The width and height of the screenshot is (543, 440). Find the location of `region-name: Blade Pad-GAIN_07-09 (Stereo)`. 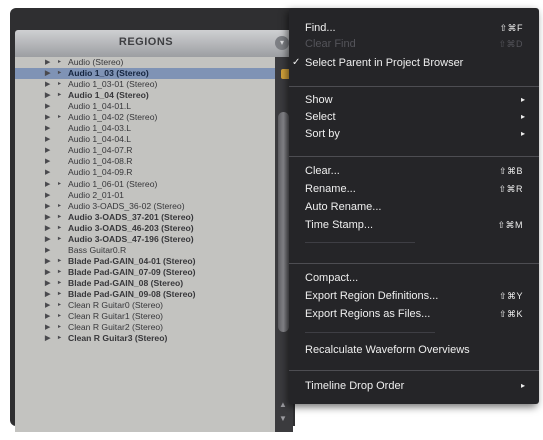

region-name: Blade Pad-GAIN_07-09 (Stereo) is located at coordinates (132, 271).